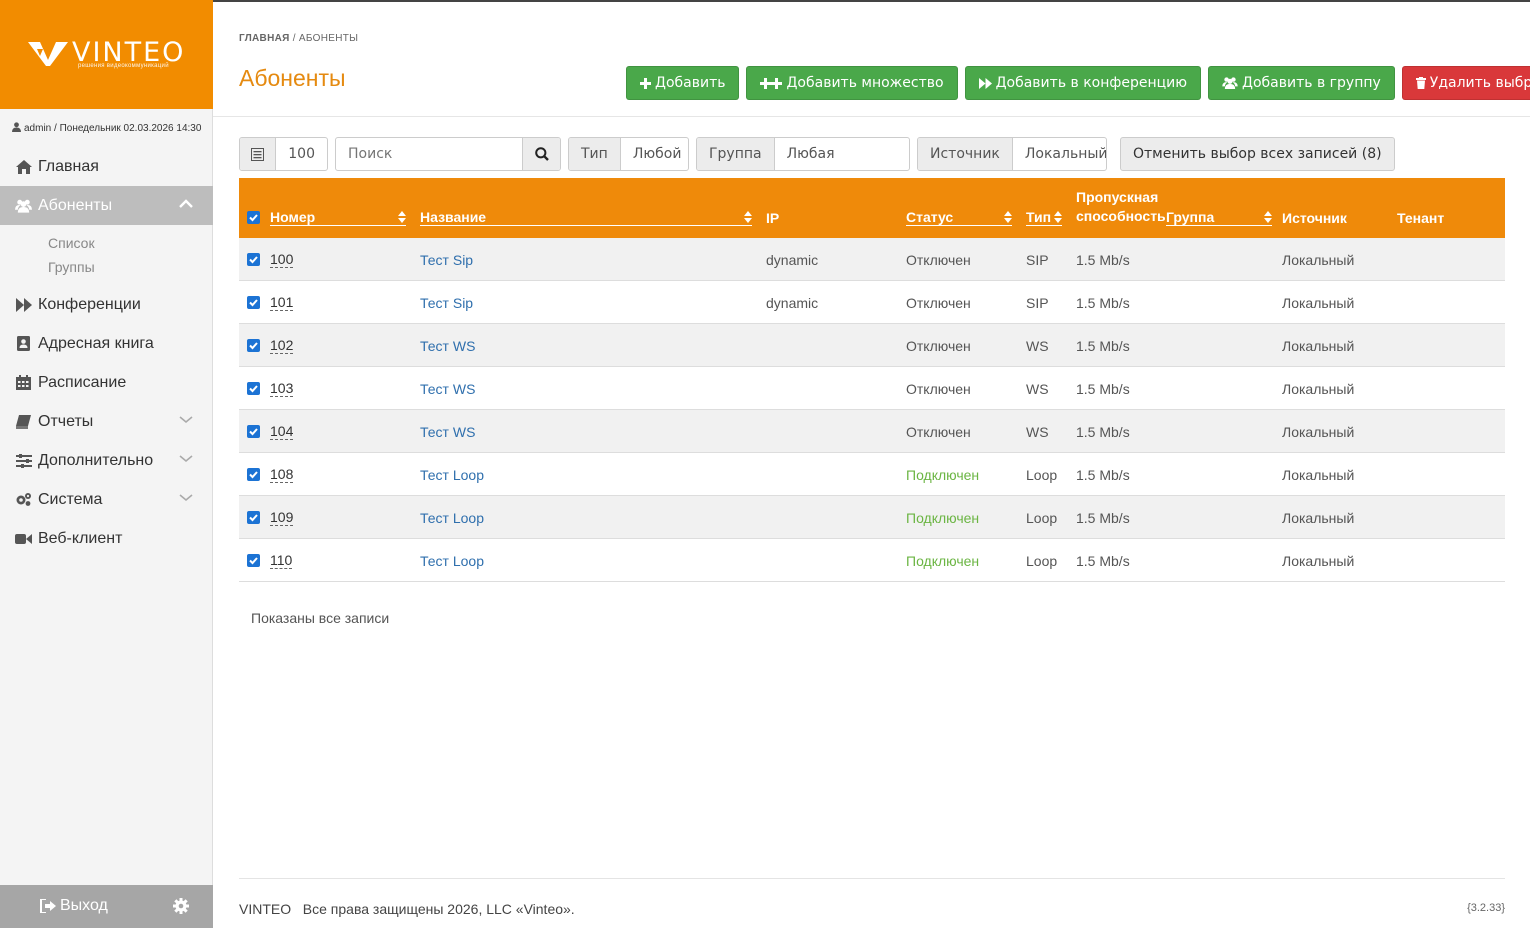 Image resolution: width=1530 pixels, height=928 pixels. What do you see at coordinates (253, 217) in the screenshot?
I see `select-all-checkbox` at bounding box center [253, 217].